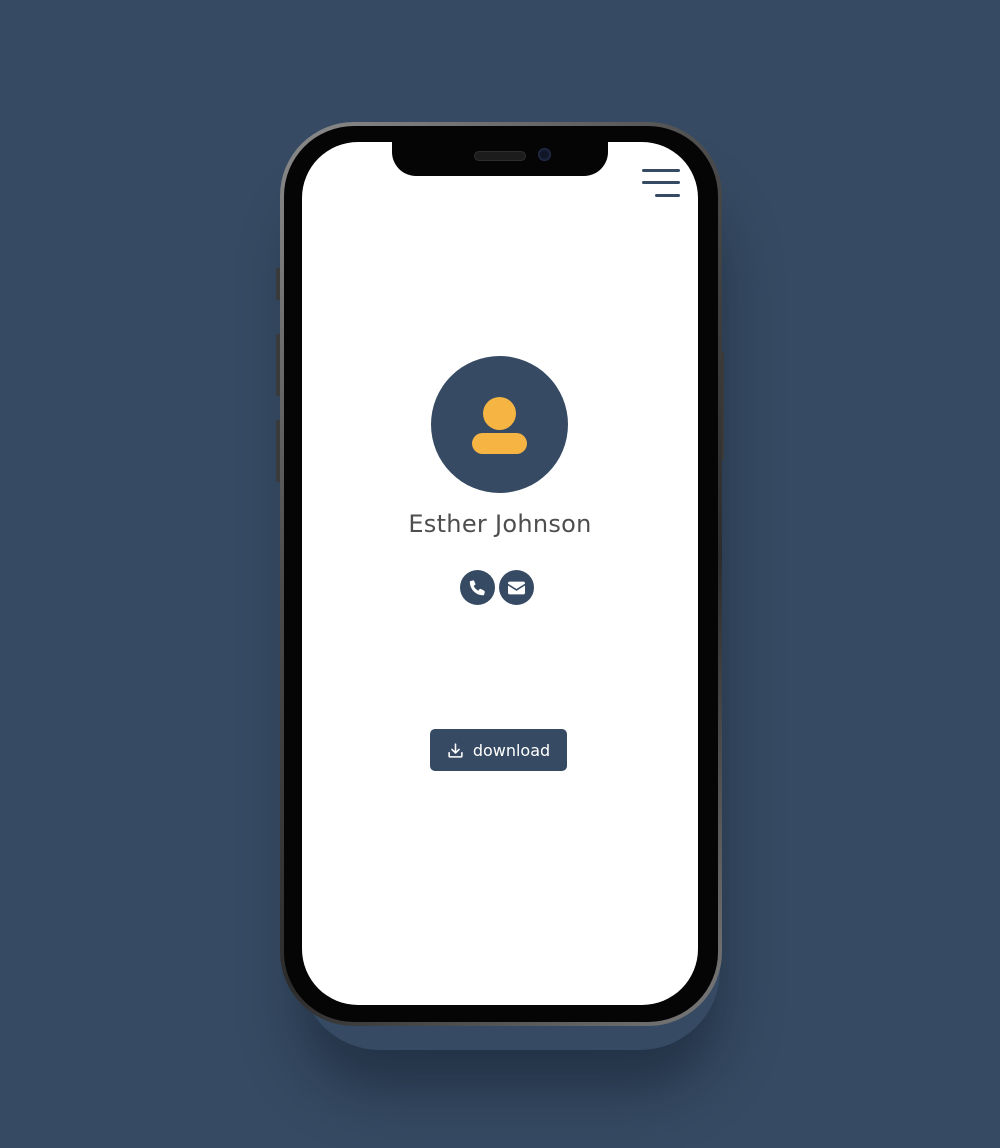 The height and width of the screenshot is (1148, 1000). Describe the element at coordinates (544, 154) in the screenshot. I see `front-camera` at that location.